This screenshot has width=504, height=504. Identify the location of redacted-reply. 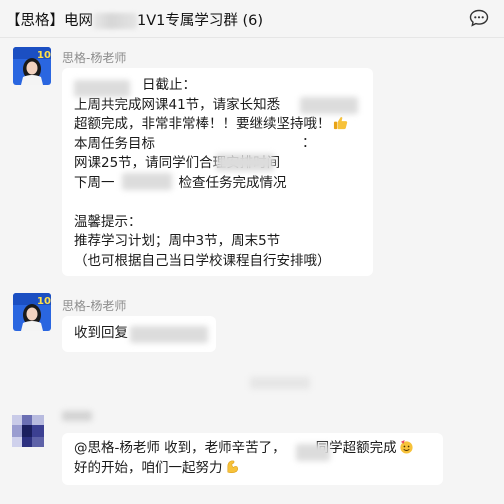
(169, 334).